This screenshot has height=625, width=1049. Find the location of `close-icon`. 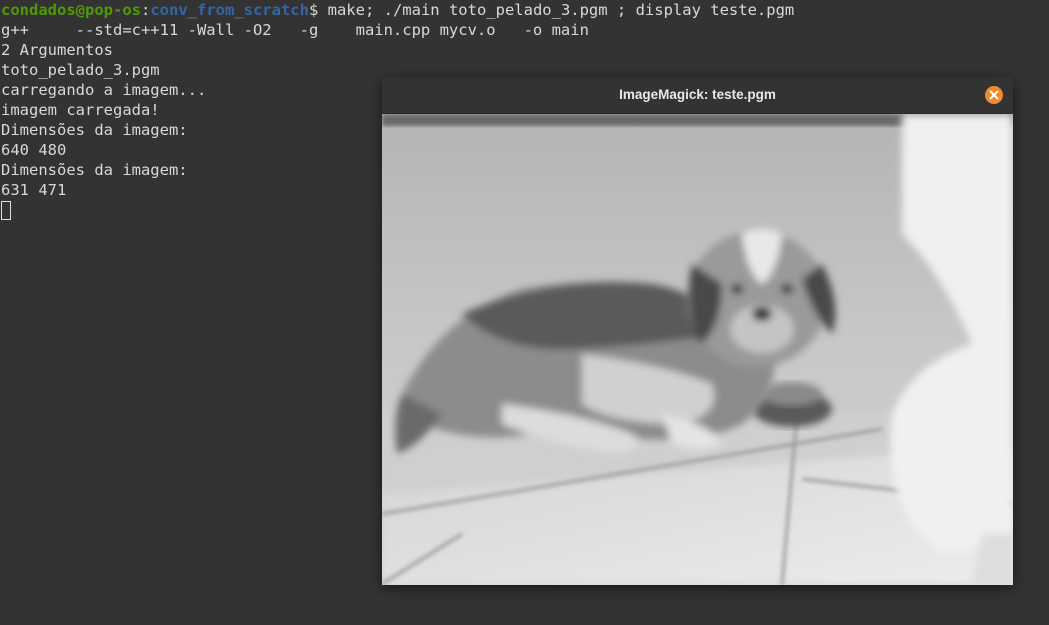

close-icon is located at coordinates (994, 95).